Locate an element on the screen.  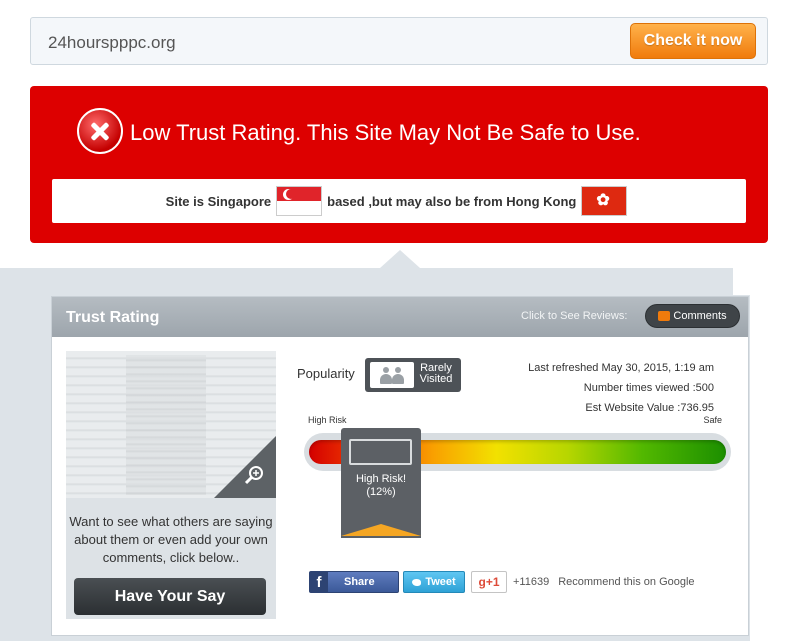
popularity-label: Popularity is located at coordinates (326, 373).